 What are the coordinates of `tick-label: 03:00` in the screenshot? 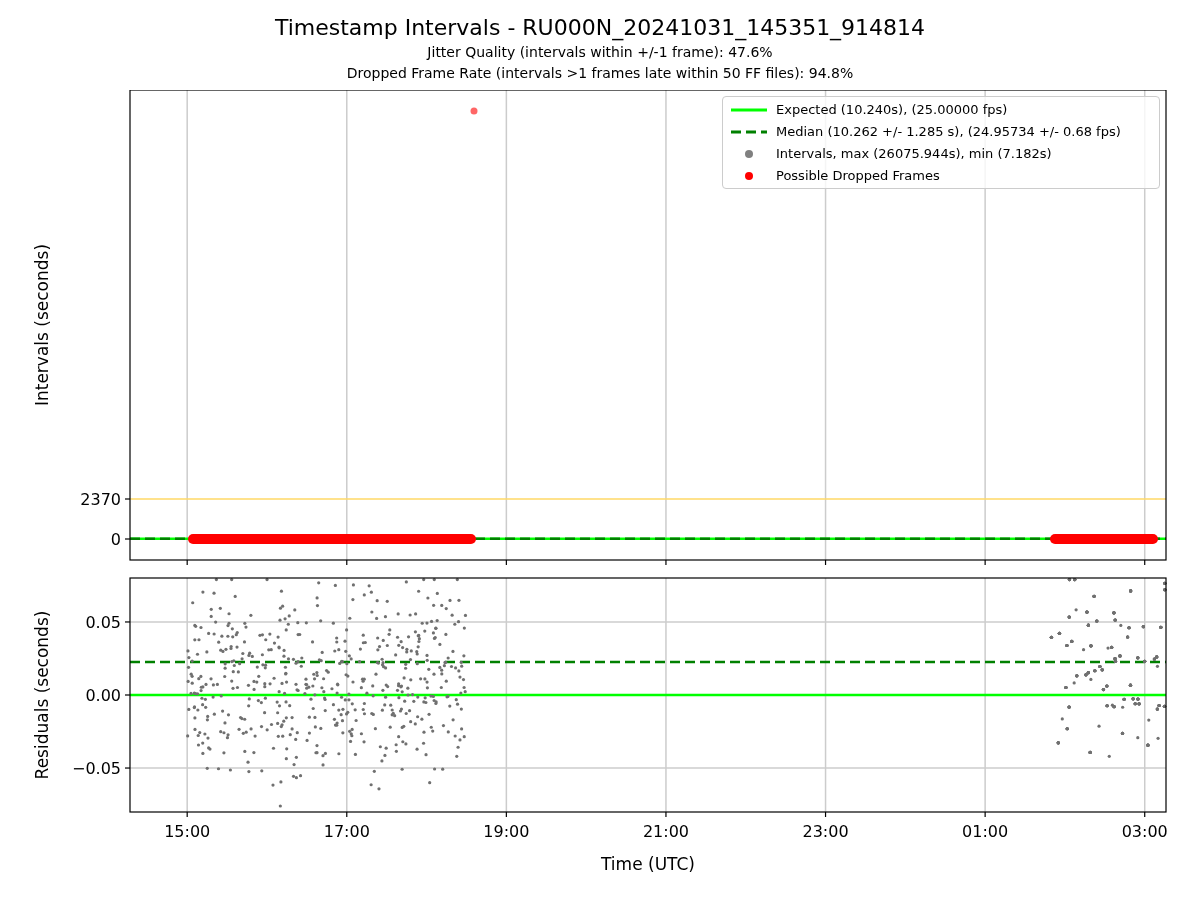 It's located at (1144, 831).